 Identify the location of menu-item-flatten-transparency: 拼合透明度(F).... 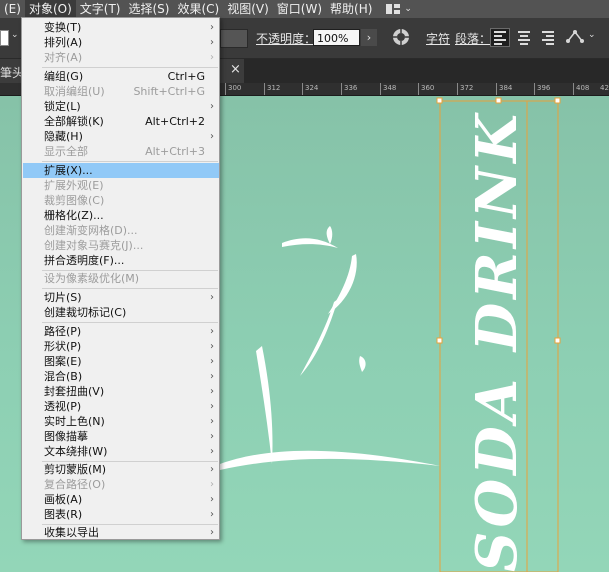
(121, 260).